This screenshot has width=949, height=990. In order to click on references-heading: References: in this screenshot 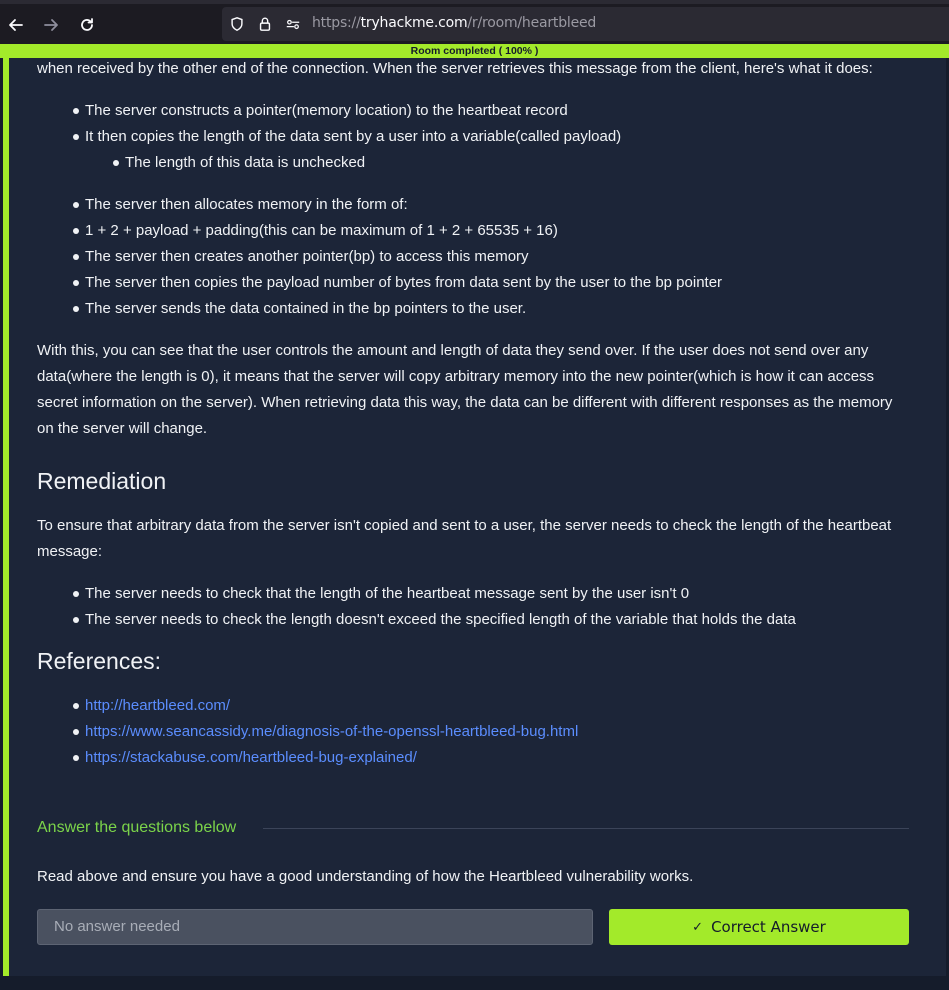, I will do `click(99, 661)`.